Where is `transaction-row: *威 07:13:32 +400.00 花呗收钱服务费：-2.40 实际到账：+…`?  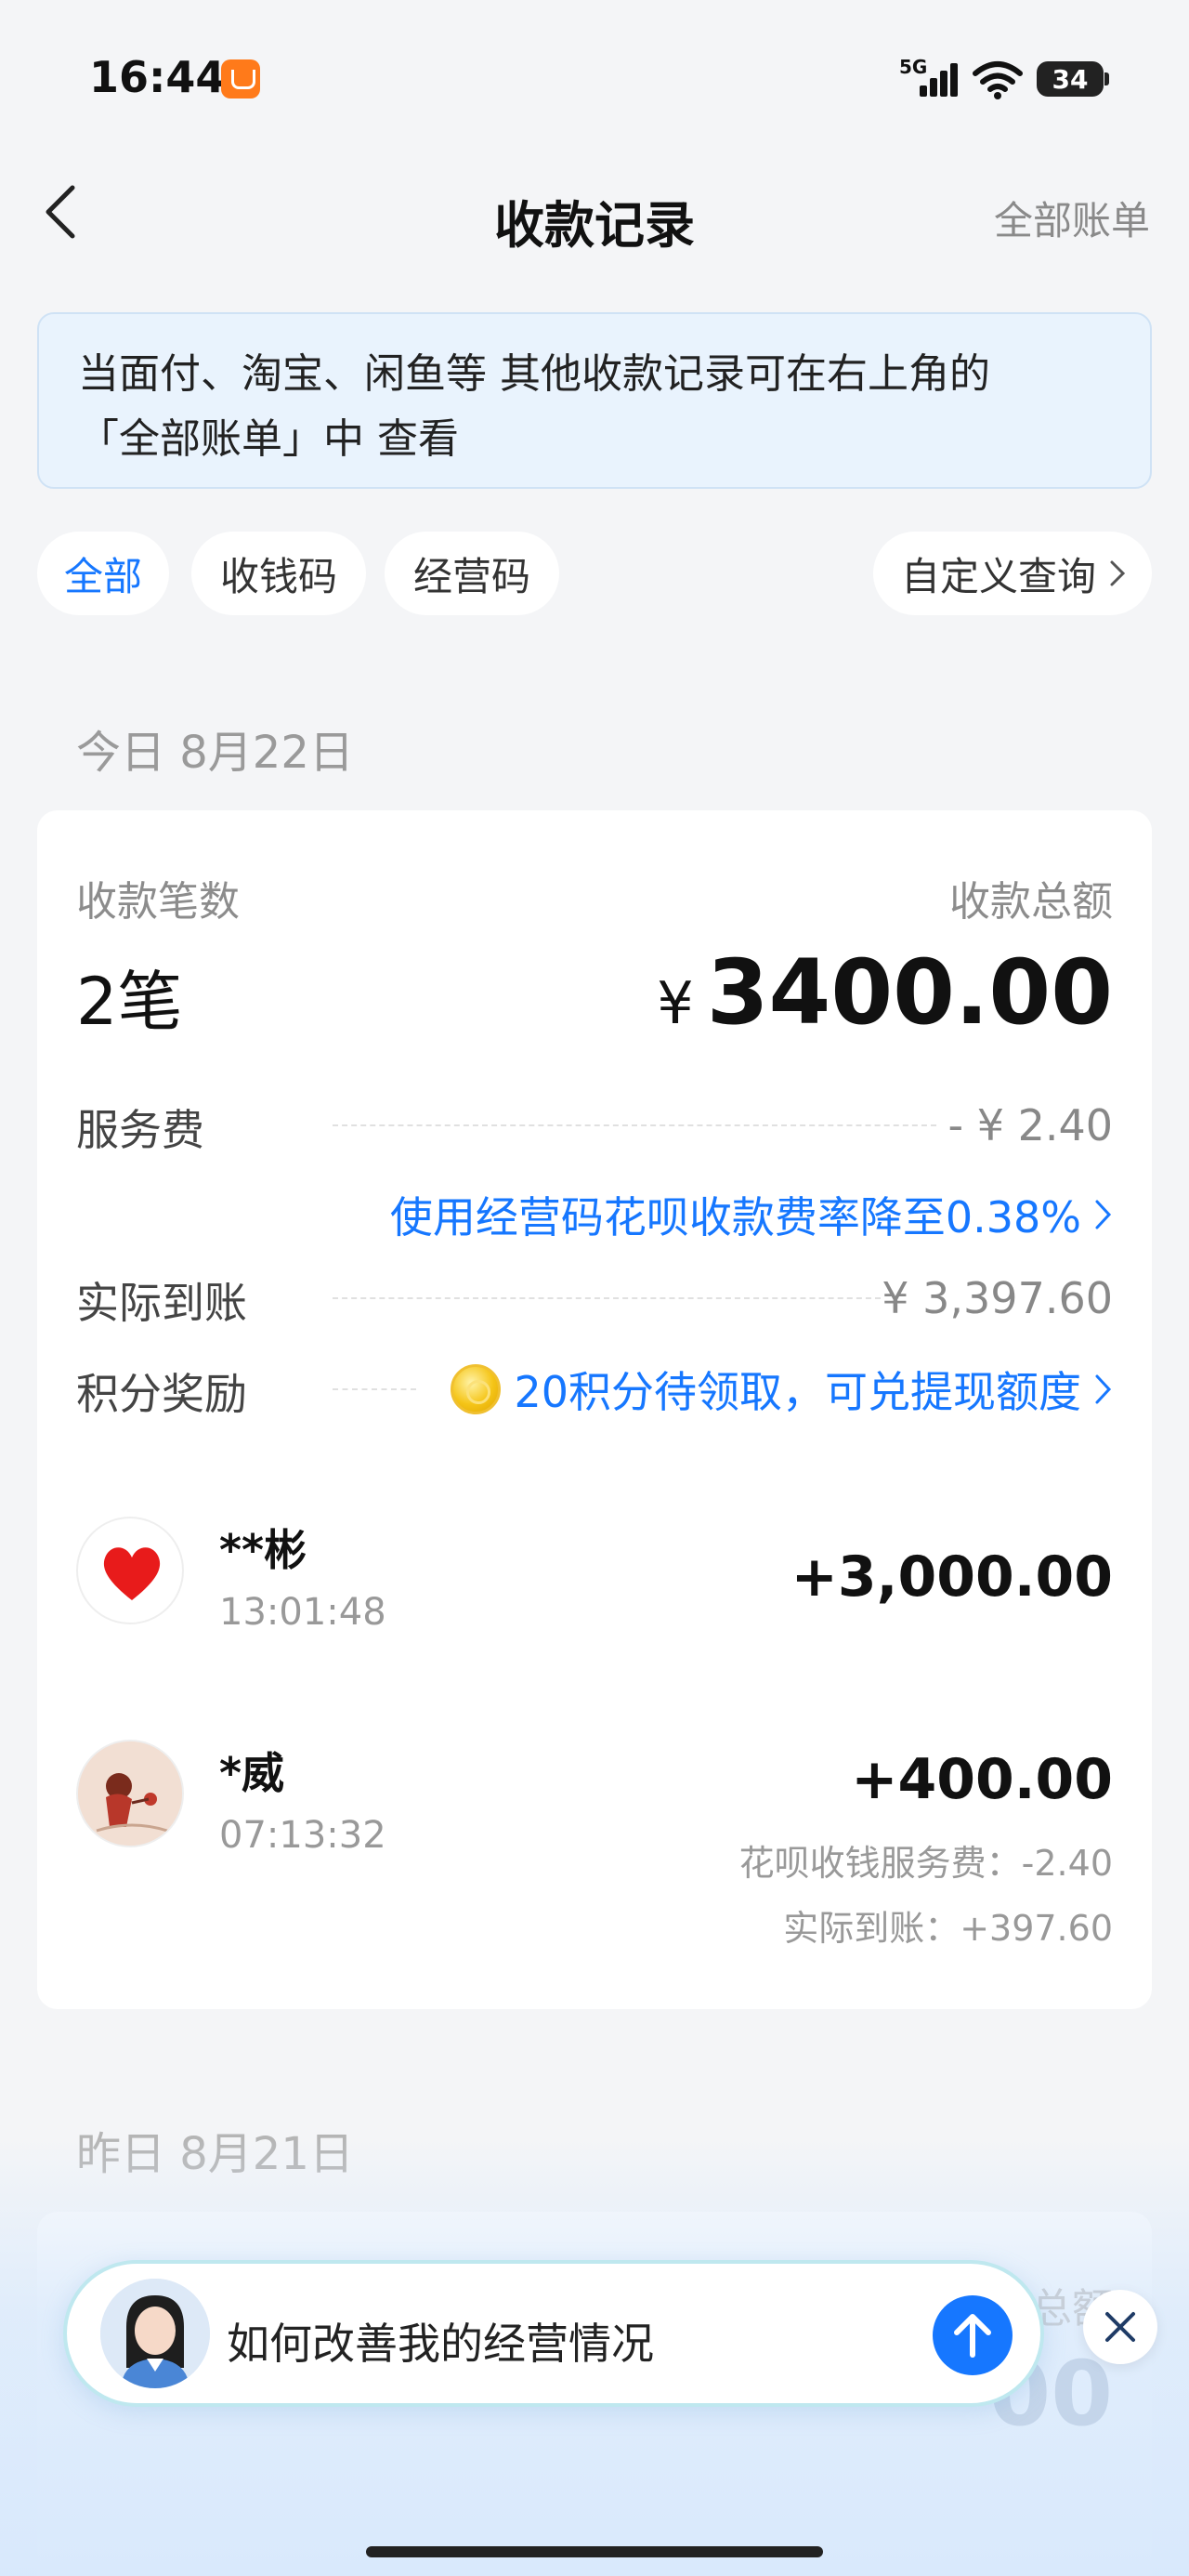 transaction-row: *威 07:13:32 +400.00 花呗收钱服务费：-2.40 实际到账：+… is located at coordinates (594, 1851).